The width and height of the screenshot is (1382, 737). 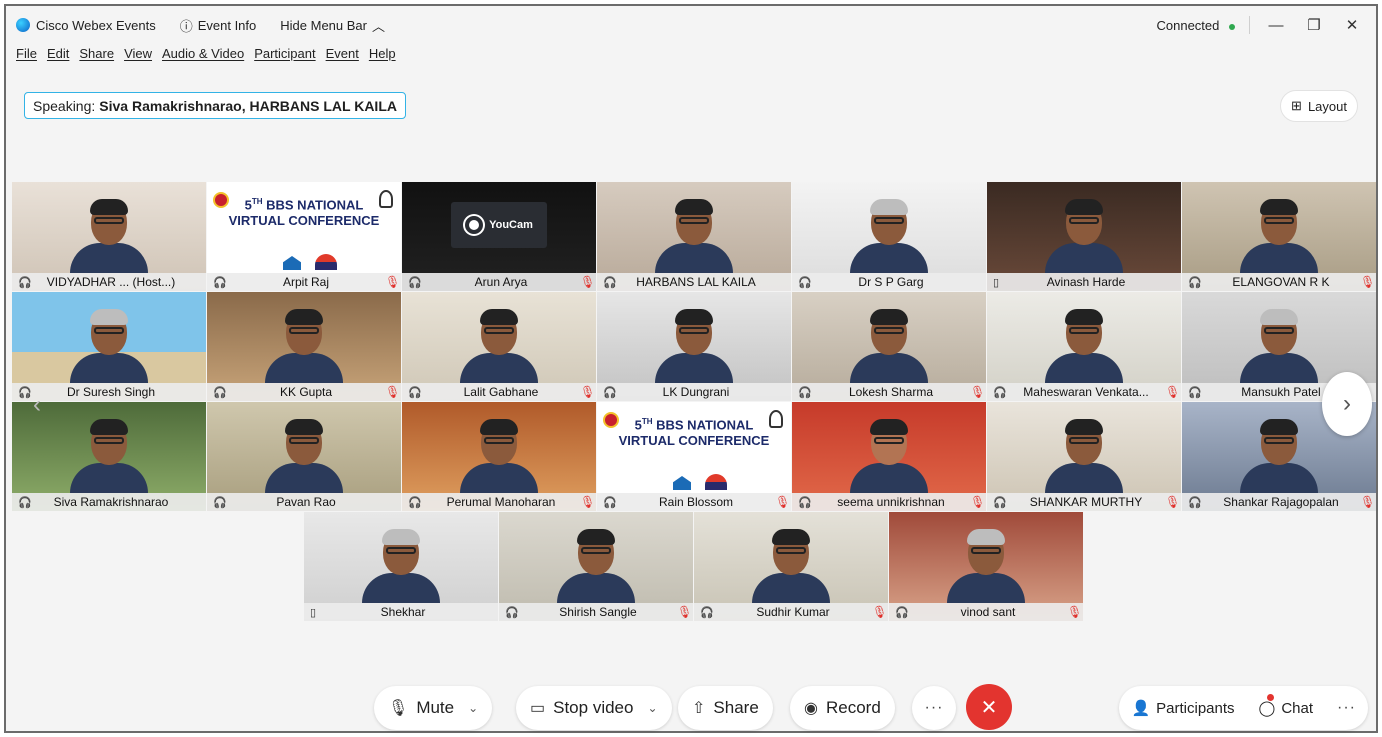 I want to click on previous-page-button: ‹, so click(x=37, y=405).